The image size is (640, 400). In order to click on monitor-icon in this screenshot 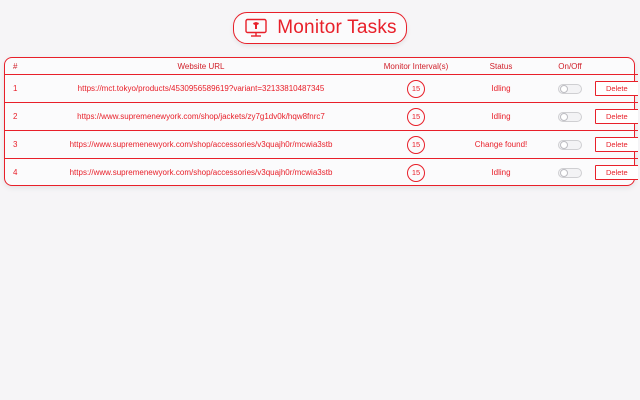, I will do `click(256, 28)`.